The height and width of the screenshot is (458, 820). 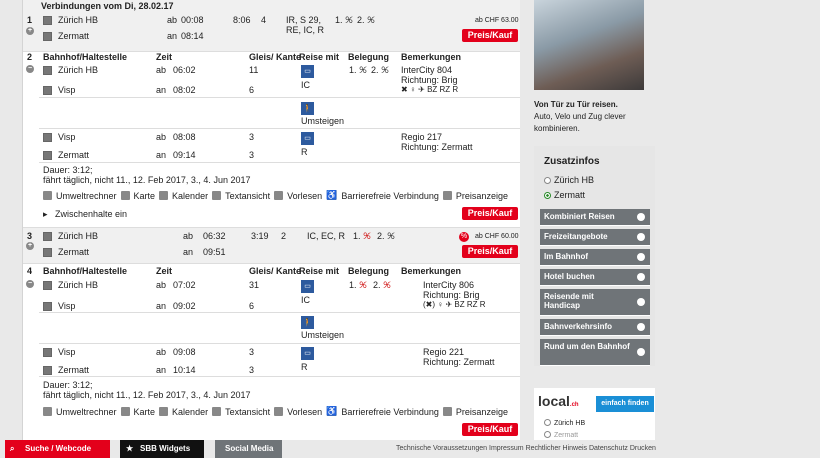 What do you see at coordinates (305, 85) in the screenshot?
I see `leg-product: IC` at bounding box center [305, 85].